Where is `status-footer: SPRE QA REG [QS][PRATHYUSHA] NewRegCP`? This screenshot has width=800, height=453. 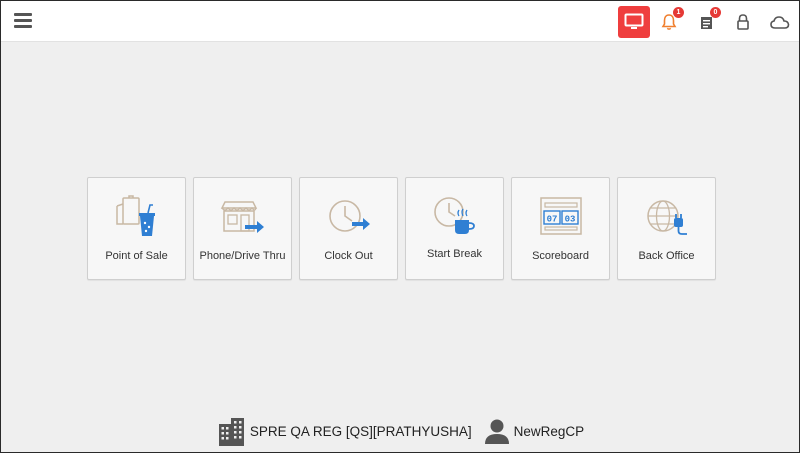 status-footer: SPRE QA REG [QS][PRATHYUSHA] NewRegCP is located at coordinates (400, 431).